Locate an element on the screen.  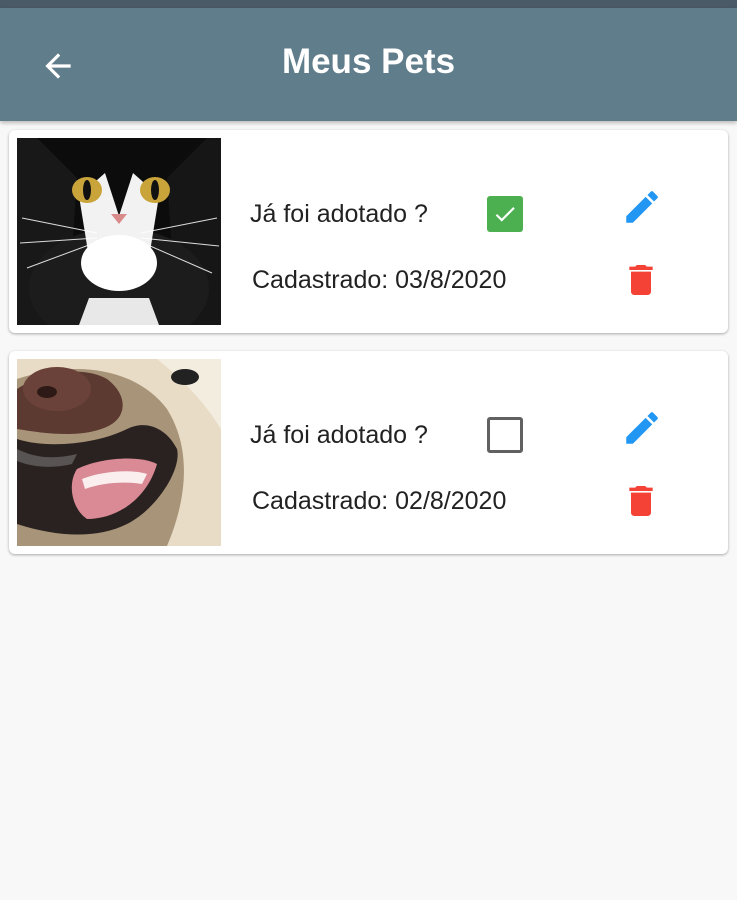
check-icon is located at coordinates (505, 214).